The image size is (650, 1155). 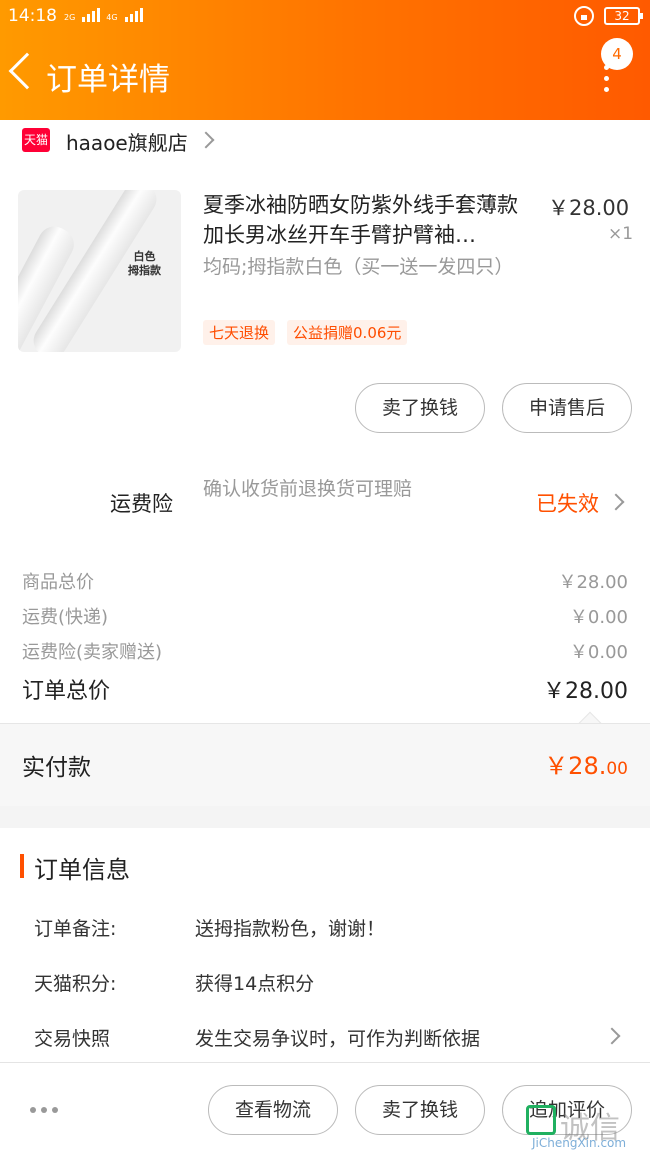 What do you see at coordinates (141, 504) in the screenshot?
I see `shipping-insurance-label: 运费险` at bounding box center [141, 504].